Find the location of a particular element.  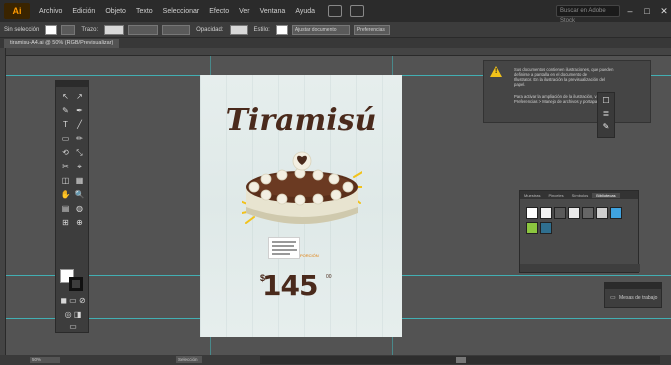

screen-mode-icon: ▭ is located at coordinates (73, 326).